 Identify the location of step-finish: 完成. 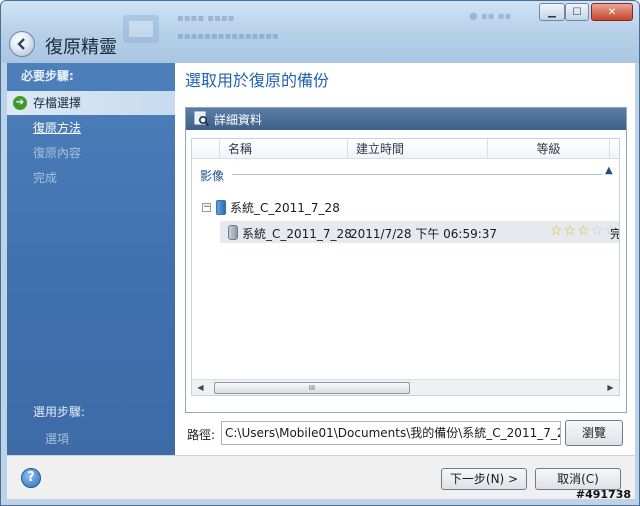
(91, 178).